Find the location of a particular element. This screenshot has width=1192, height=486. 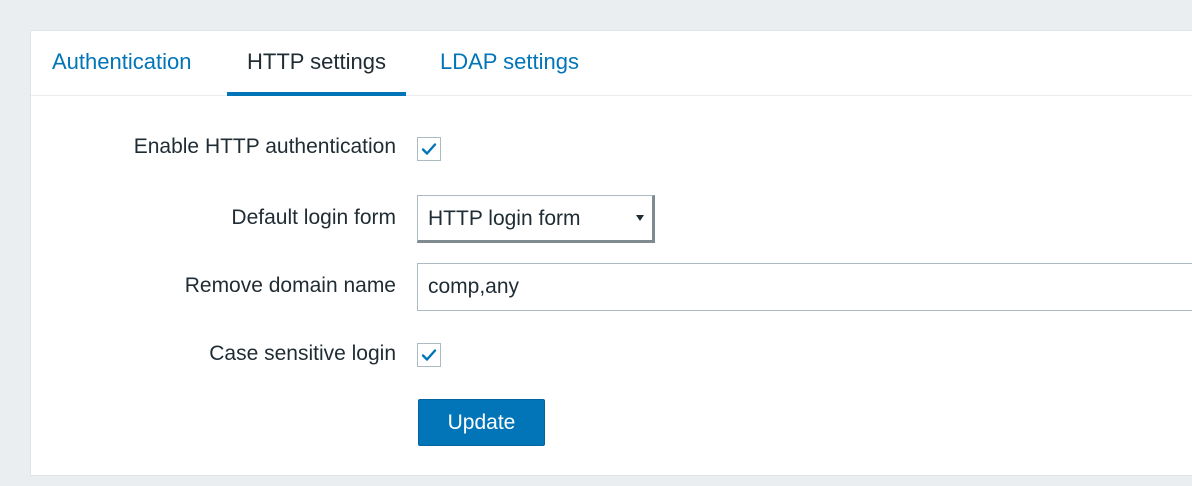

case-sensitive-login-checkbox is located at coordinates (429, 355).